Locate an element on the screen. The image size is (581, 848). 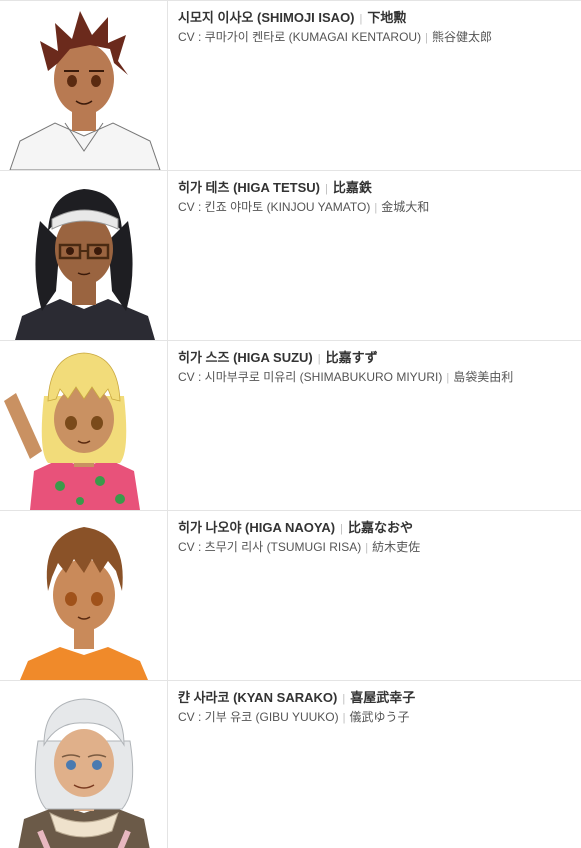
character-kanji-name: 喜屋武幸子 is located at coordinates (383, 697).